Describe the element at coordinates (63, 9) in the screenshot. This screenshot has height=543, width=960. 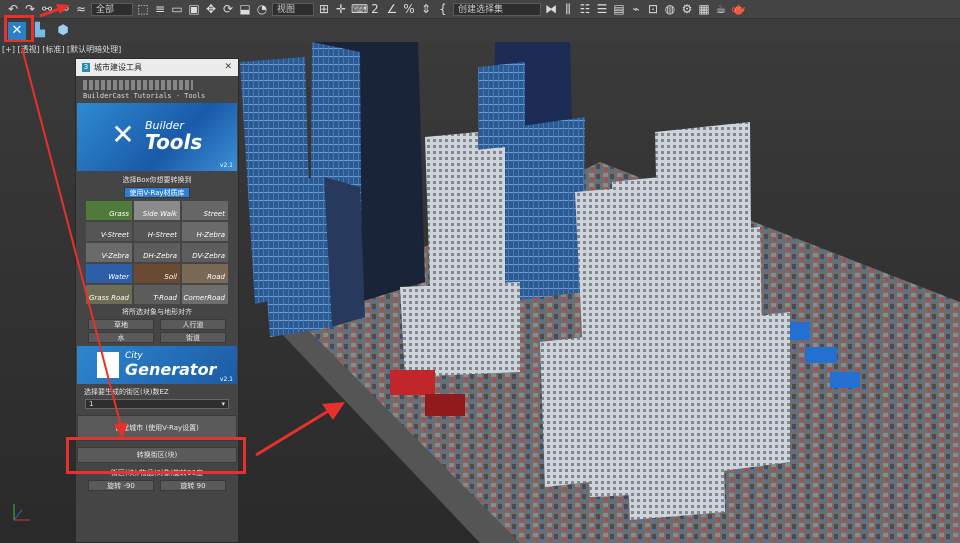
I see `arrow-top-head` at that location.